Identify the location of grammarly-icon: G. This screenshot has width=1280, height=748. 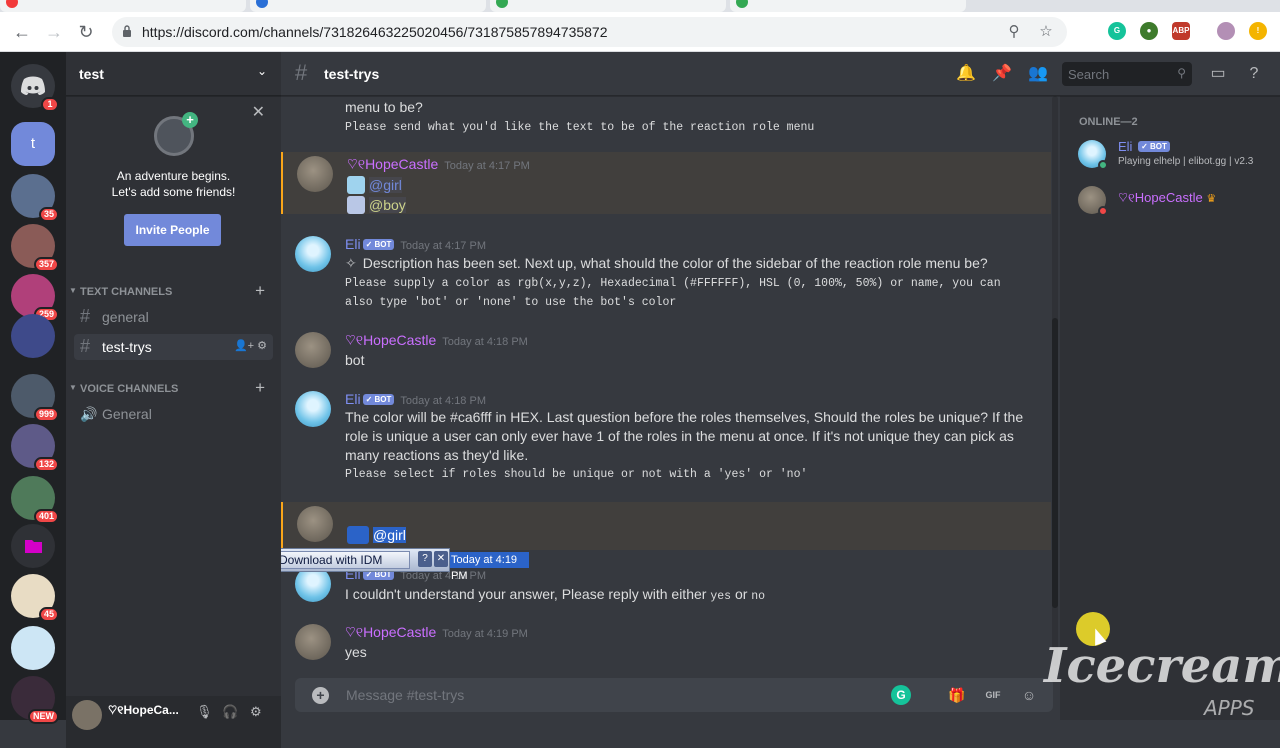
(901, 695).